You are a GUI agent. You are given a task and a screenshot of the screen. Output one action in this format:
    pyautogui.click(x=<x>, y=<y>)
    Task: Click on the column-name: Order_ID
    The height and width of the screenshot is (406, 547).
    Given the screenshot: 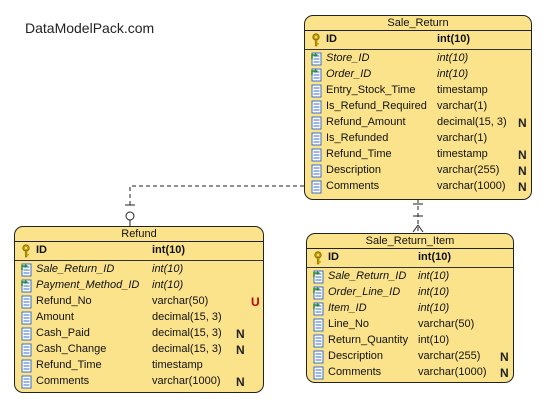 What is the action you would take?
    pyautogui.click(x=349, y=74)
    